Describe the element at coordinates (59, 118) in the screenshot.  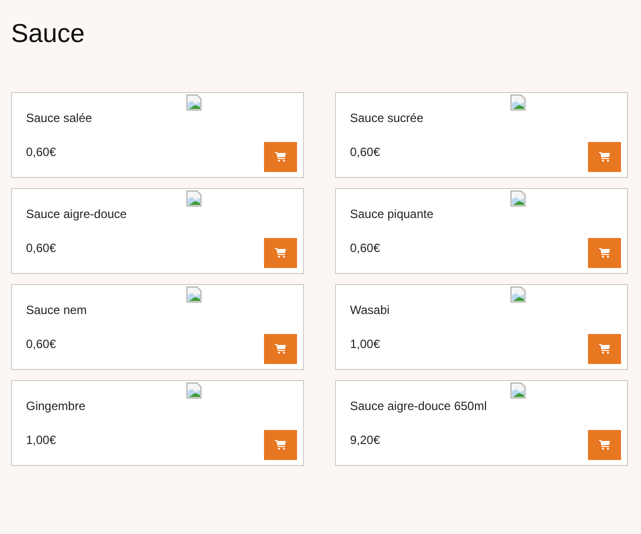
I see `product-name: Sauce salée` at that location.